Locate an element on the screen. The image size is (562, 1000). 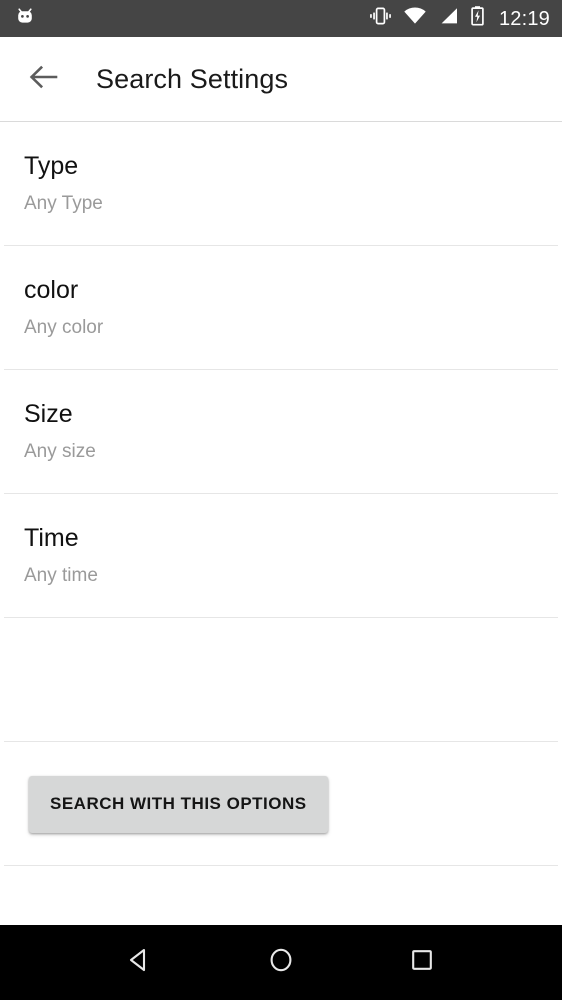
back-arrow-icon is located at coordinates (43, 79).